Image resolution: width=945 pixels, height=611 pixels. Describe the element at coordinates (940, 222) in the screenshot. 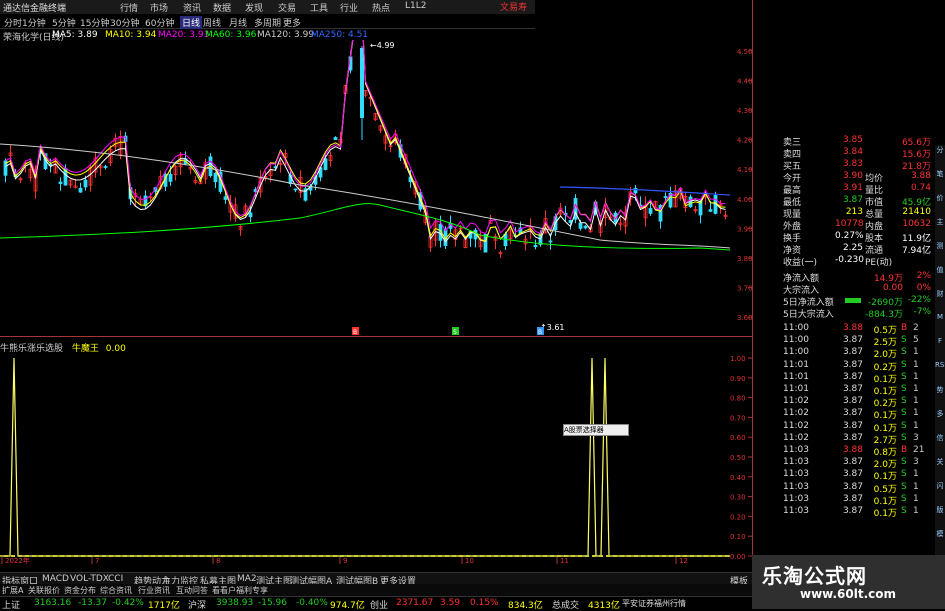

I see `side-tool-3: 主` at that location.